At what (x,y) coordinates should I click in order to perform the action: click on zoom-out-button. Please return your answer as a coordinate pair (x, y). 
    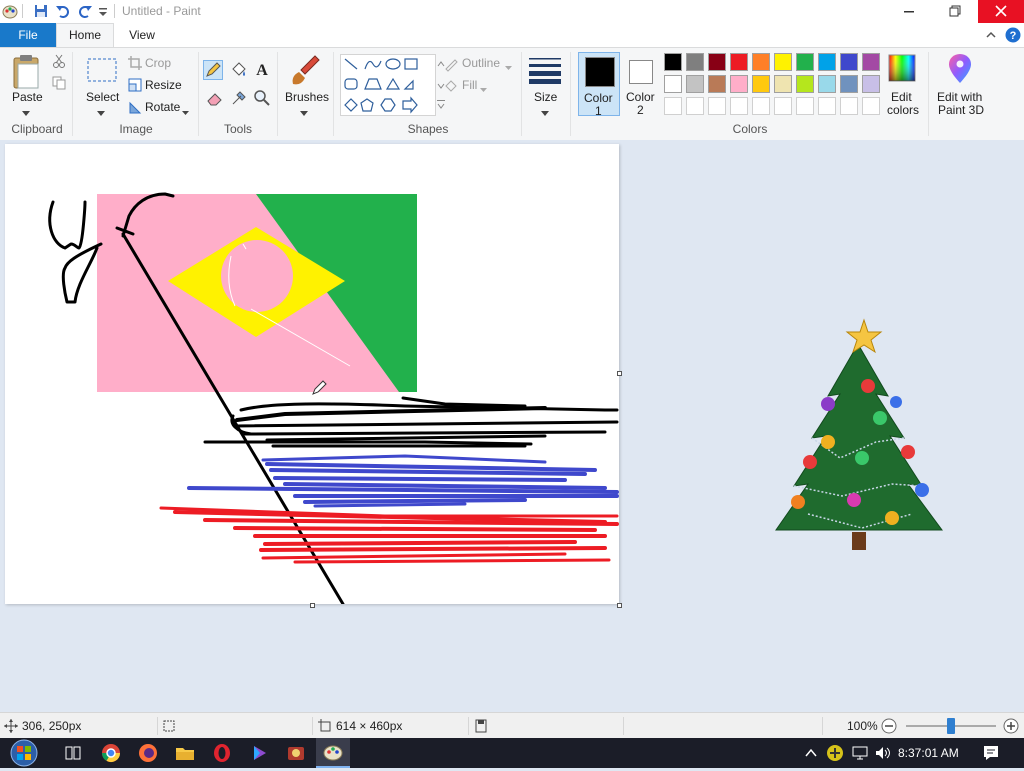
    Looking at the image, I should click on (889, 727).